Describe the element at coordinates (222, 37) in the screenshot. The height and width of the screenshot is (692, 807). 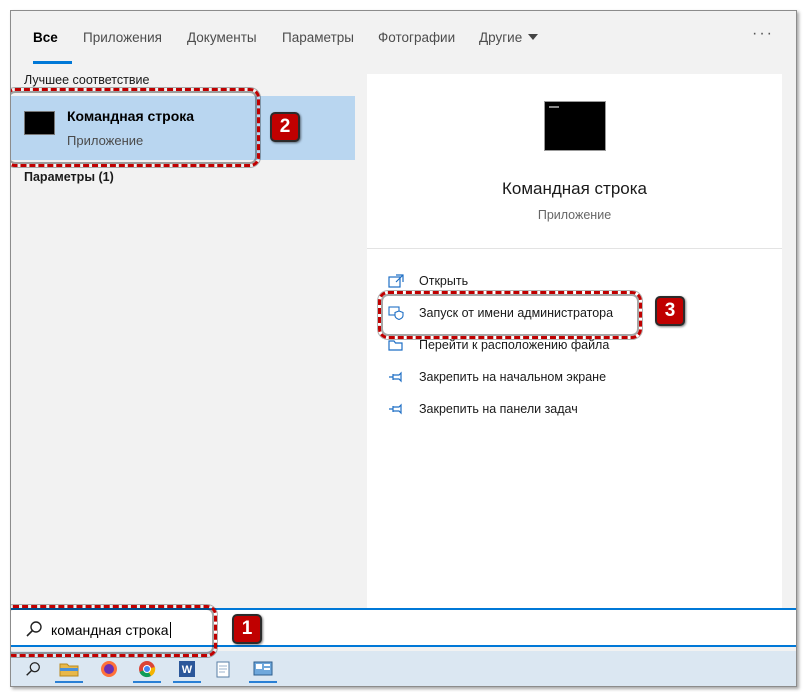
I see `tab-documents: Документы` at that location.